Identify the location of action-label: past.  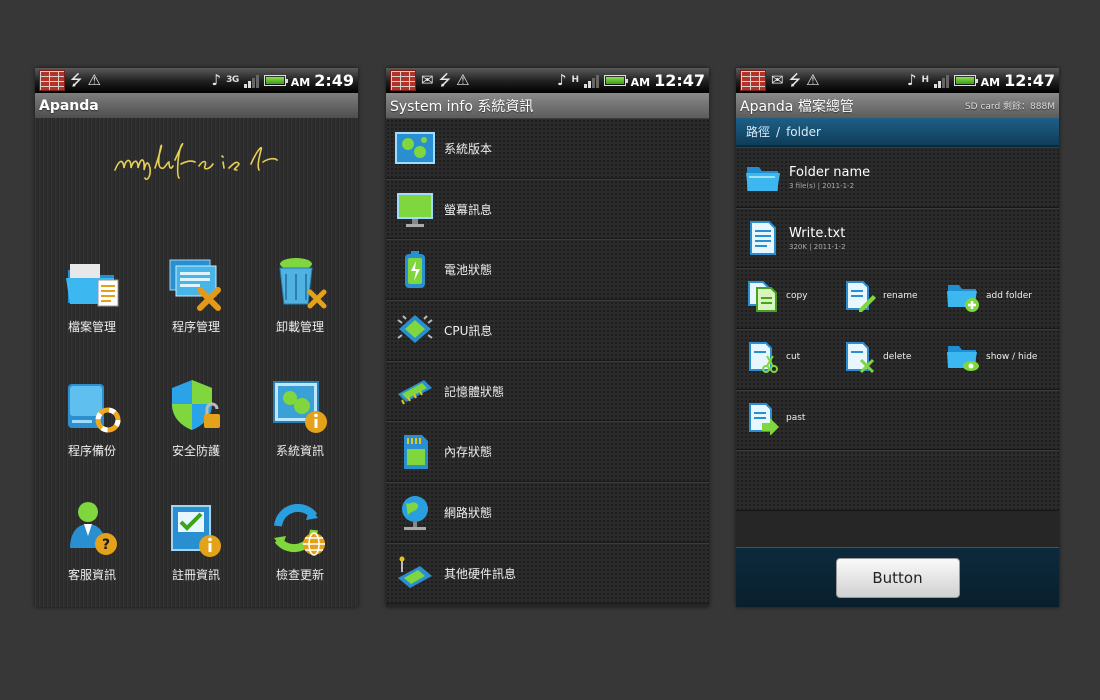
(796, 417).